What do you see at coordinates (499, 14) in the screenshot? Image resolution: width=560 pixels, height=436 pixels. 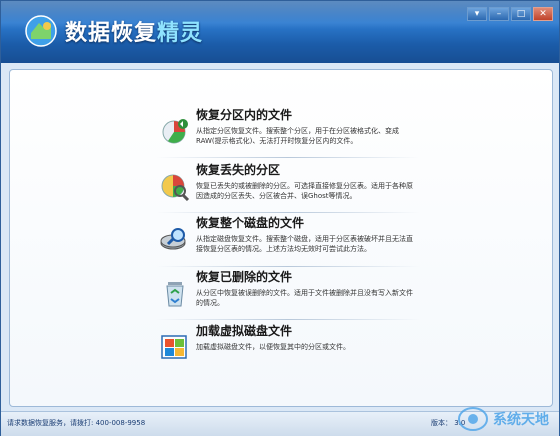 I see `minimize-button: –` at bounding box center [499, 14].